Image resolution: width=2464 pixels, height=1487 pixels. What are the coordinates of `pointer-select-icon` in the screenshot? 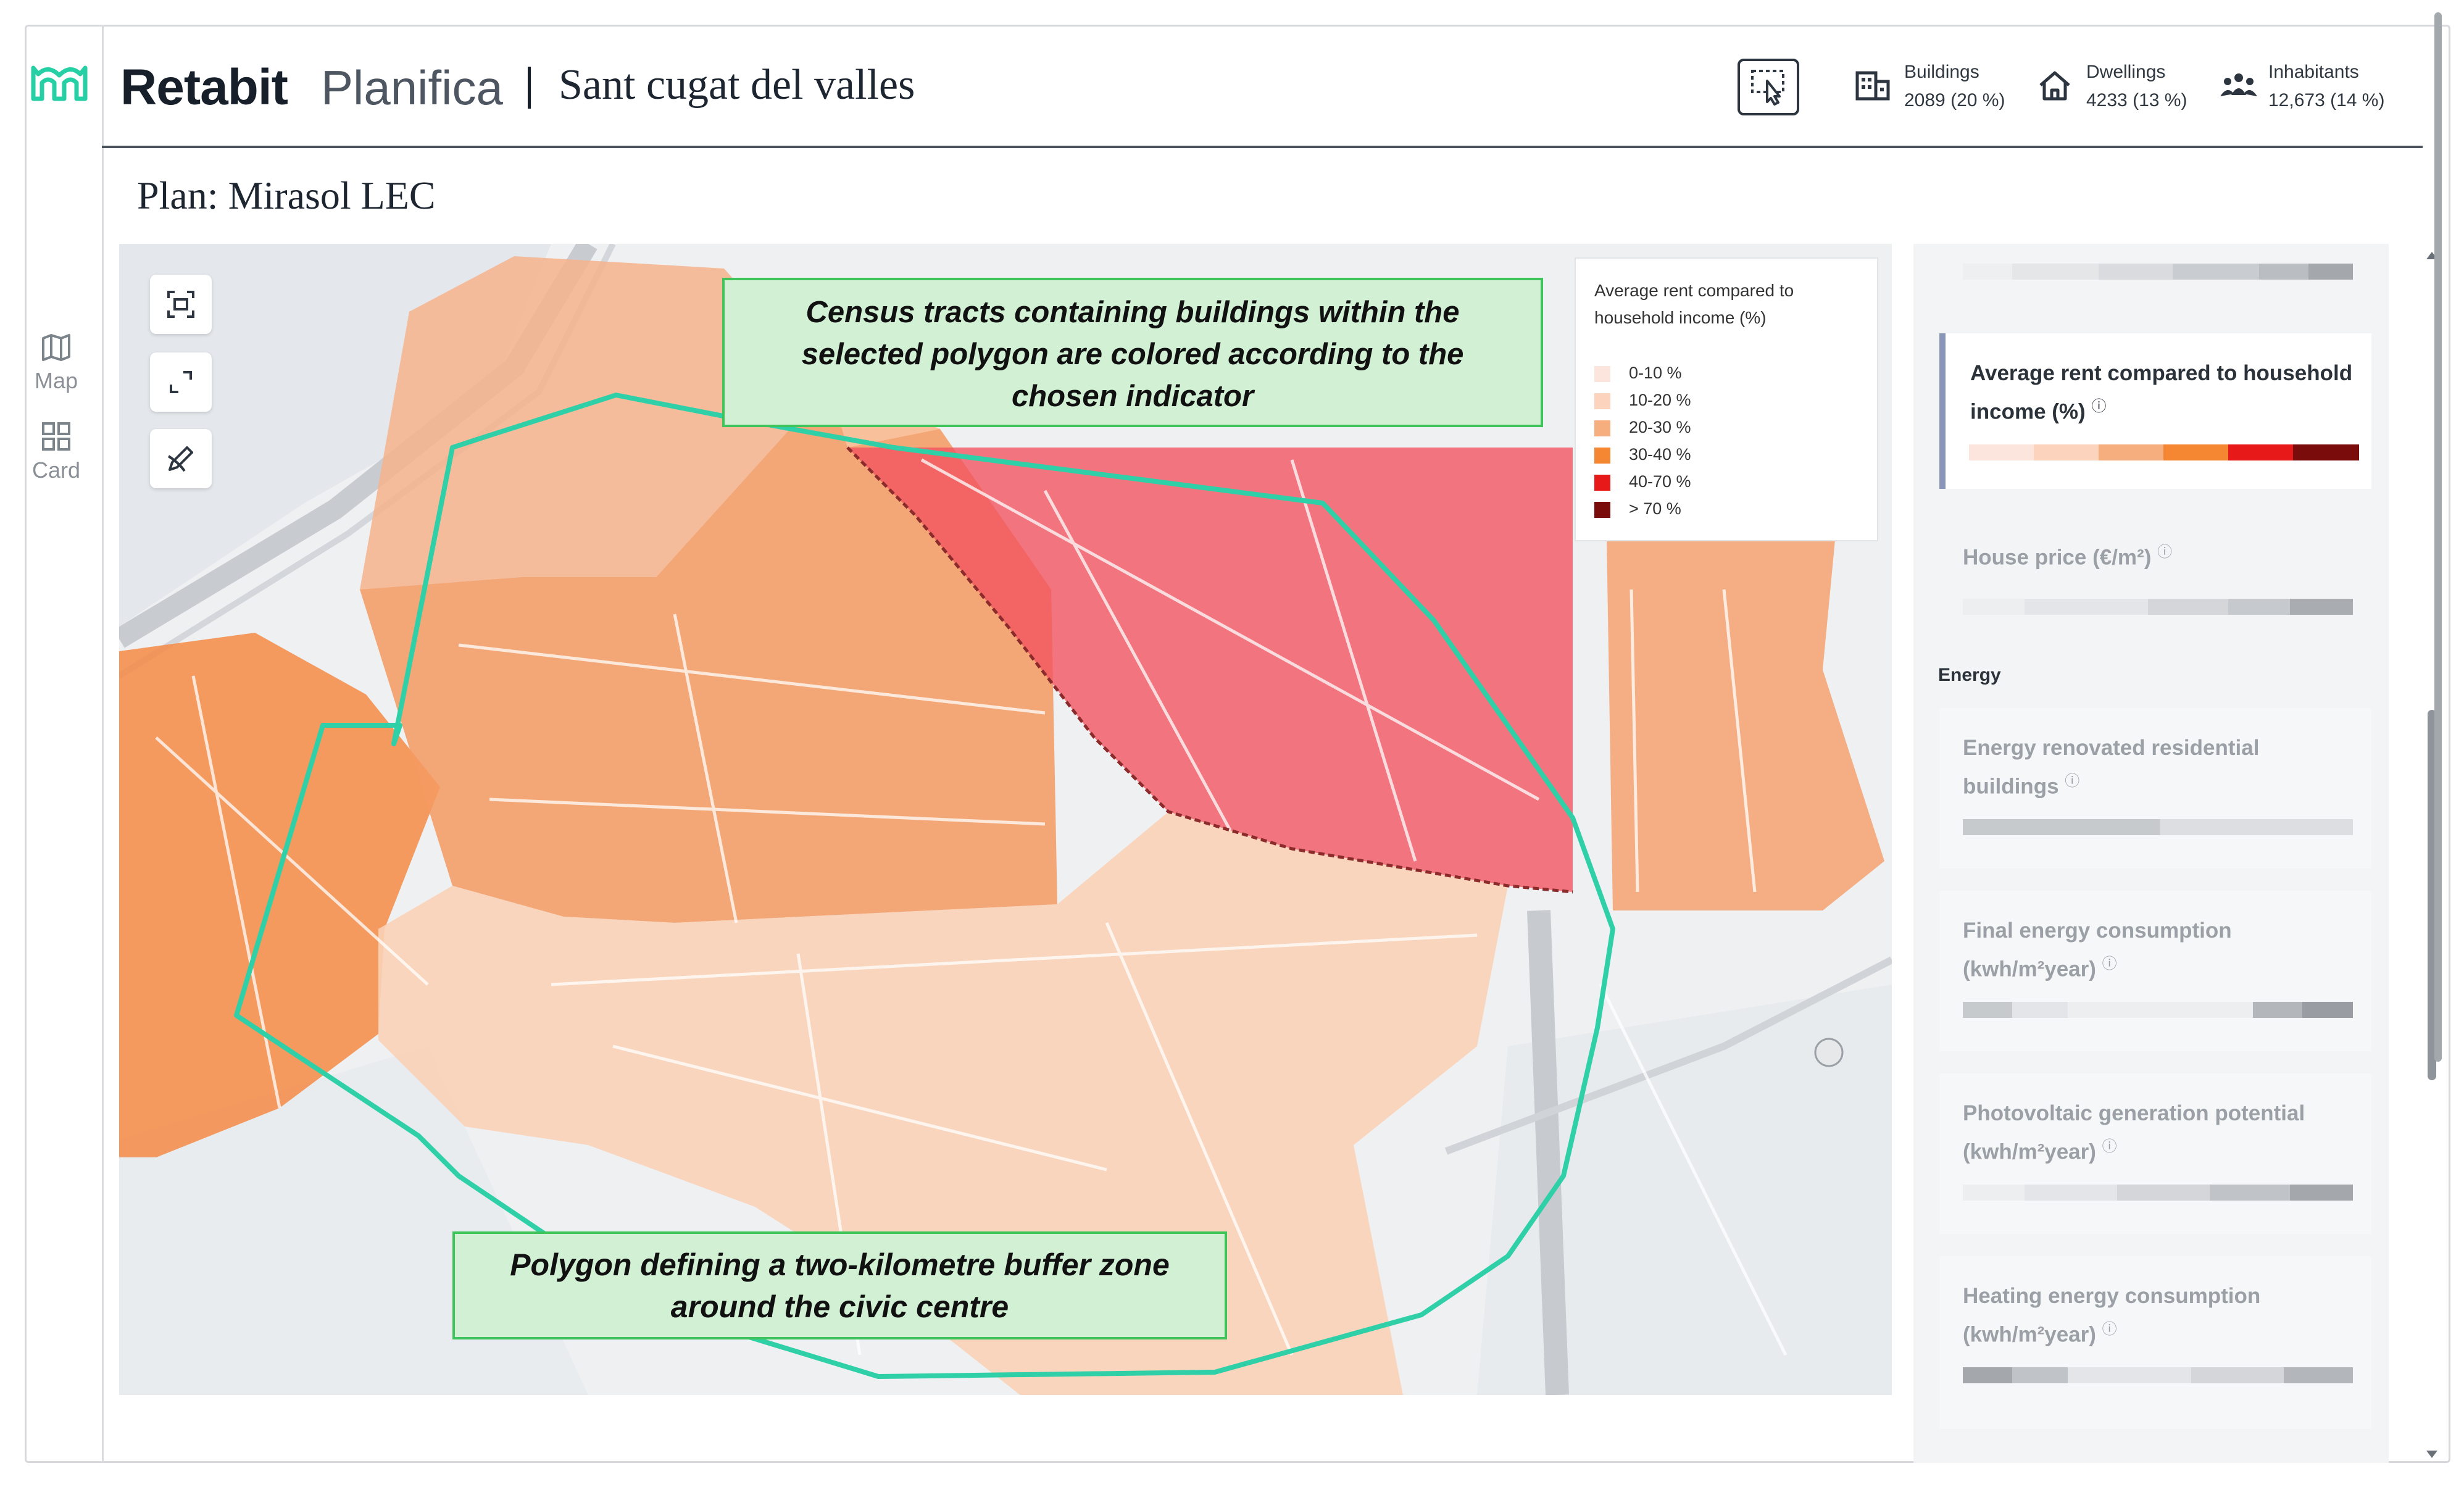 It's located at (1767, 88).